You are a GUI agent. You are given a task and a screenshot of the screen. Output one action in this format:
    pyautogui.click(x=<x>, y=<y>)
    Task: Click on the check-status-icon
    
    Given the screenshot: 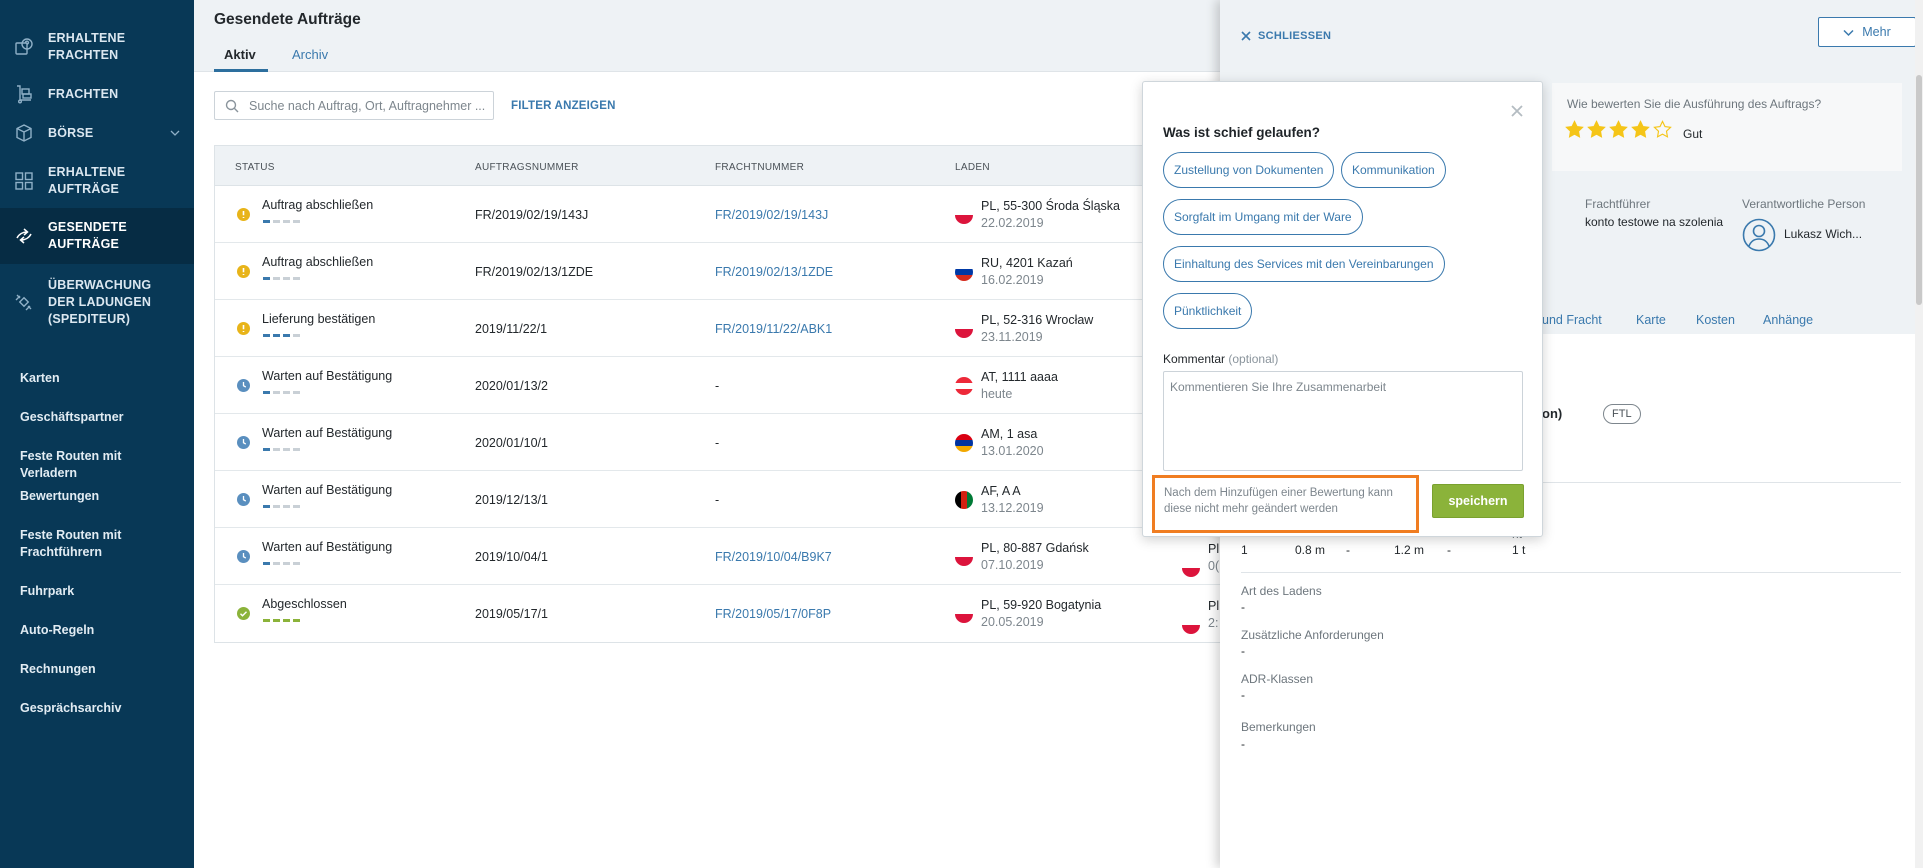 What is the action you would take?
    pyautogui.click(x=243, y=613)
    